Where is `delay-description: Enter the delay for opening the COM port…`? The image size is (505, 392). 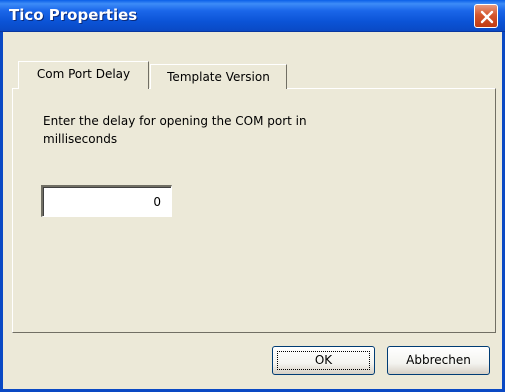 delay-description: Enter the delay for opening the COM port… is located at coordinates (175, 130).